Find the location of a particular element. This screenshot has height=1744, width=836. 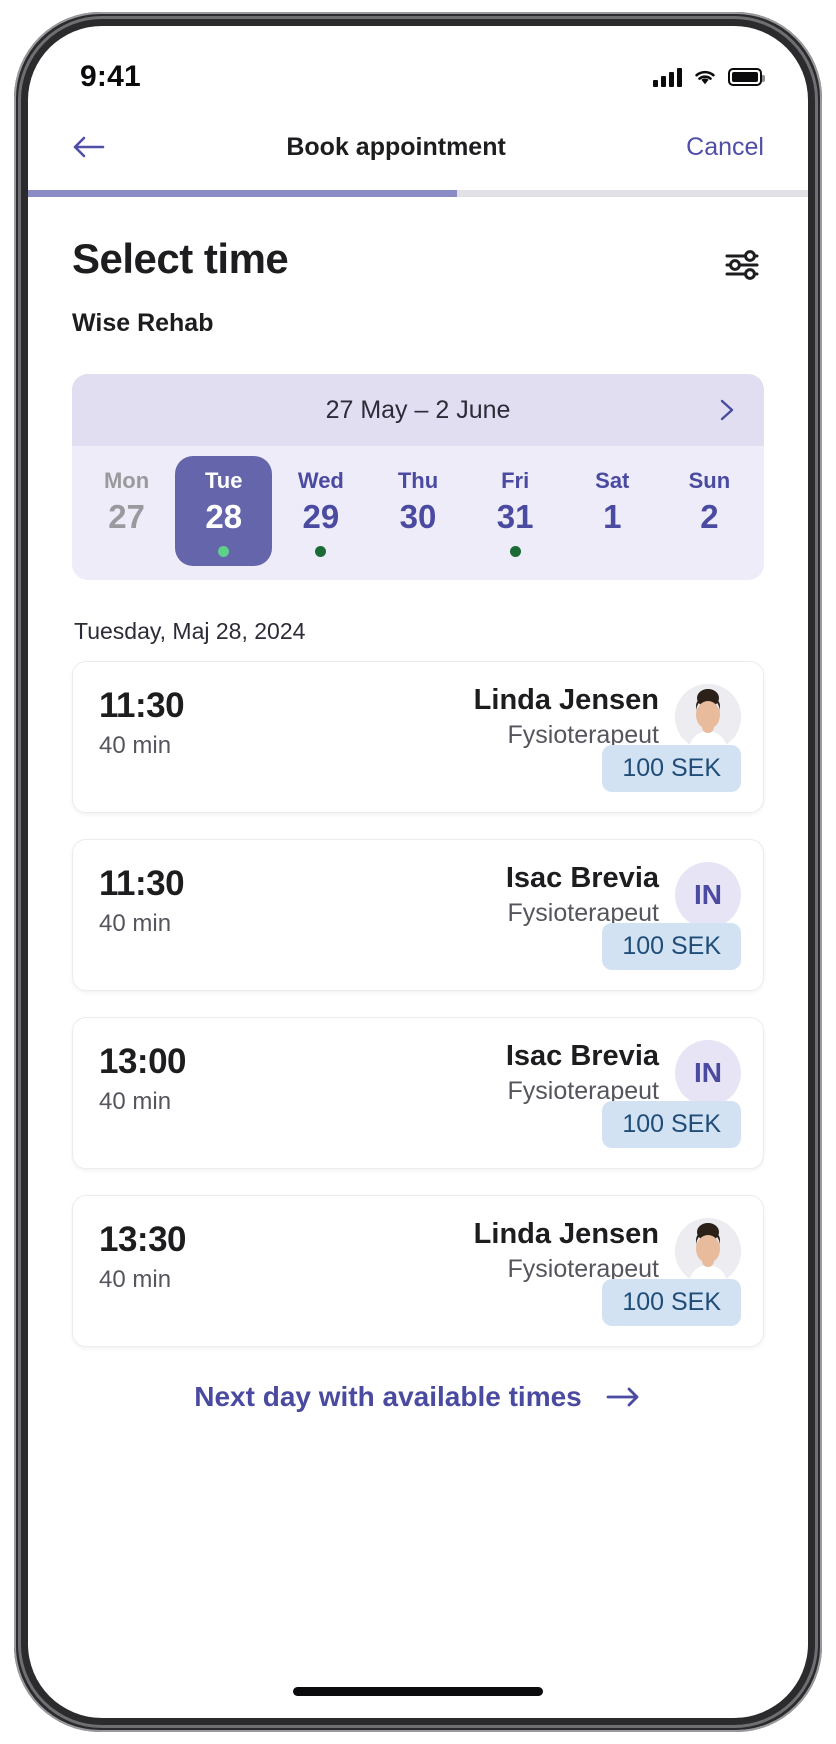

day-number-label: 31 is located at coordinates (515, 516).